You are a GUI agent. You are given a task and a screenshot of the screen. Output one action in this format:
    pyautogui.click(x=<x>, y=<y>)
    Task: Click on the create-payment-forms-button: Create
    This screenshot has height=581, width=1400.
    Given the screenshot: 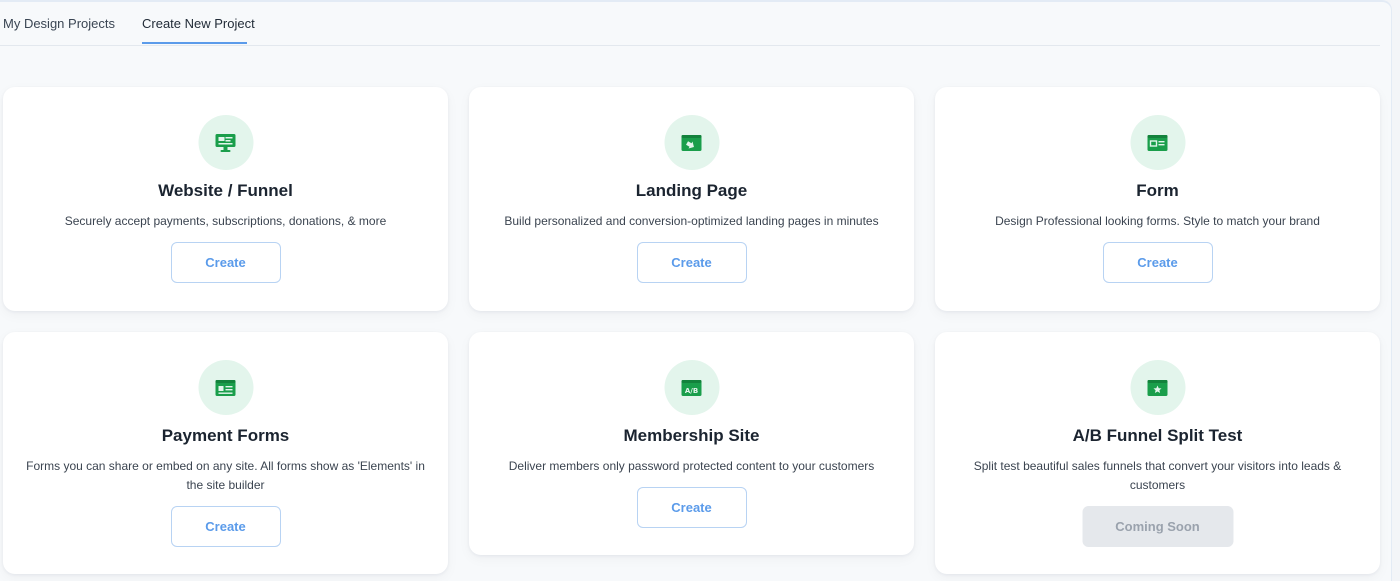 What is the action you would take?
    pyautogui.click(x=225, y=526)
    